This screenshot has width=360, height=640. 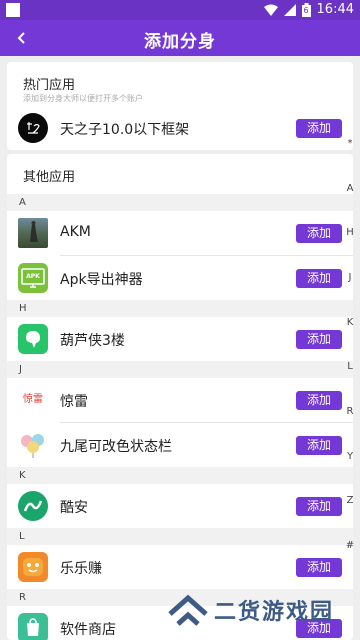 I want to click on other-apps-heading: 其他应用, so click(x=49, y=177).